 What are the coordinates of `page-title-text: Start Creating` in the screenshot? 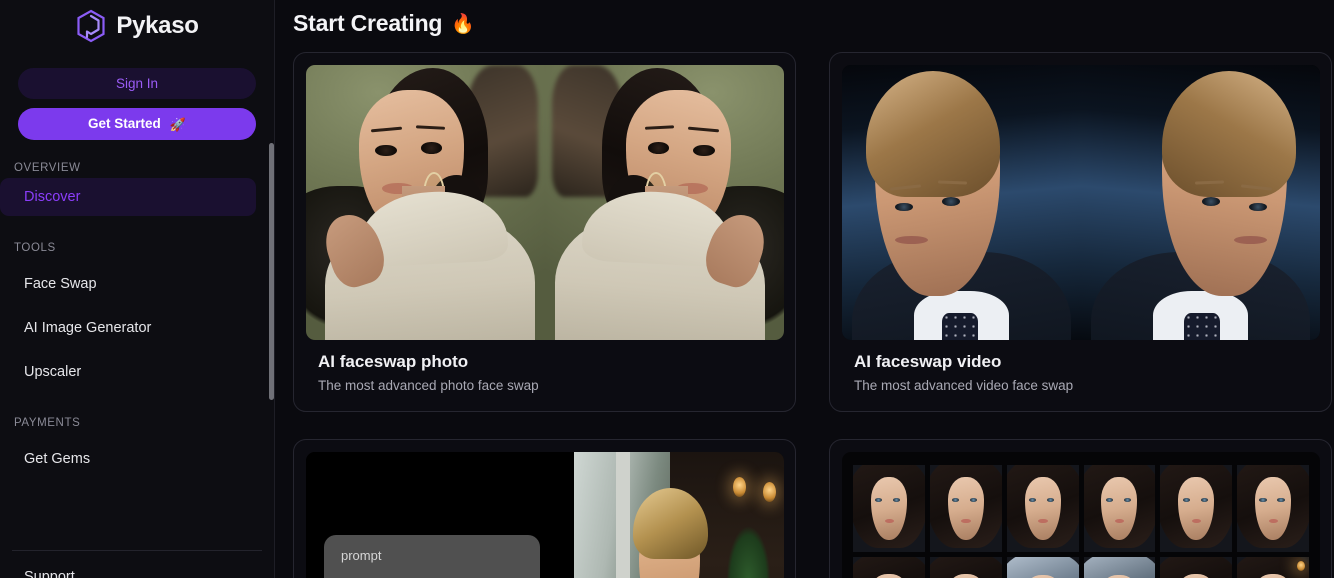 It's located at (368, 23).